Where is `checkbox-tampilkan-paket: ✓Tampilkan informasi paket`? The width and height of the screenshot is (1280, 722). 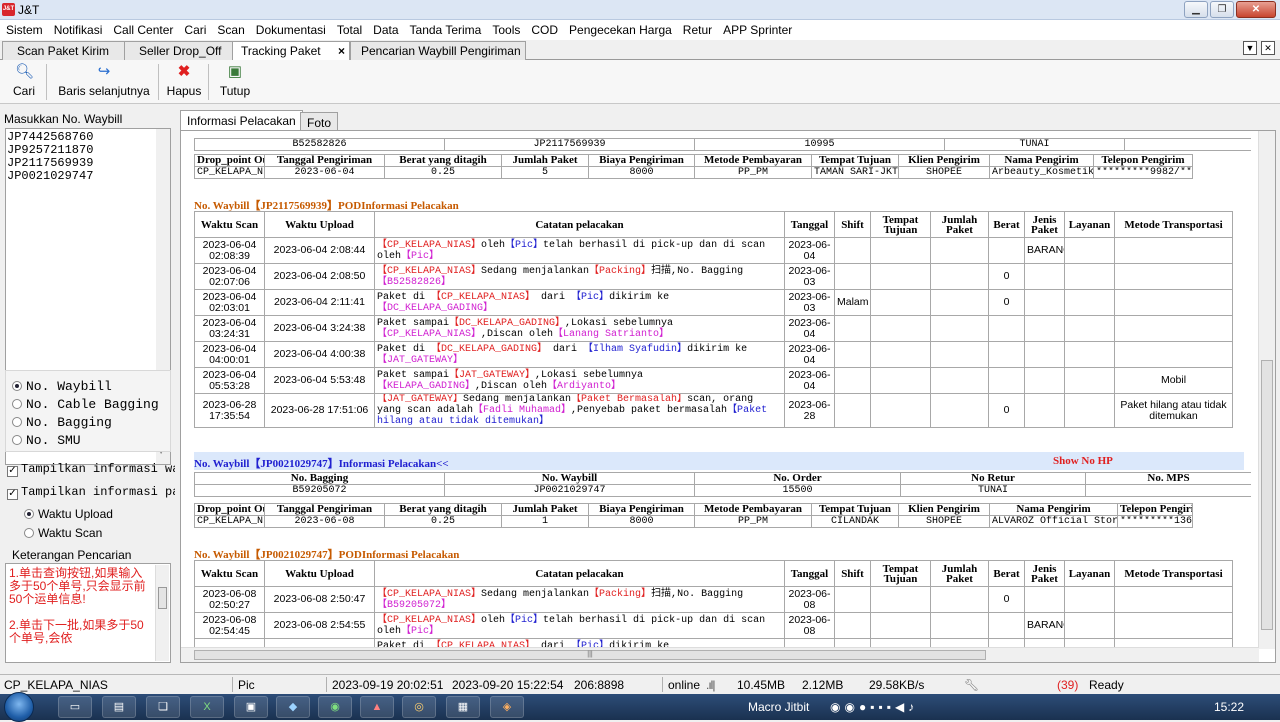
checkbox-tampilkan-paket: ✓Tampilkan informasi paket is located at coordinates (91, 492).